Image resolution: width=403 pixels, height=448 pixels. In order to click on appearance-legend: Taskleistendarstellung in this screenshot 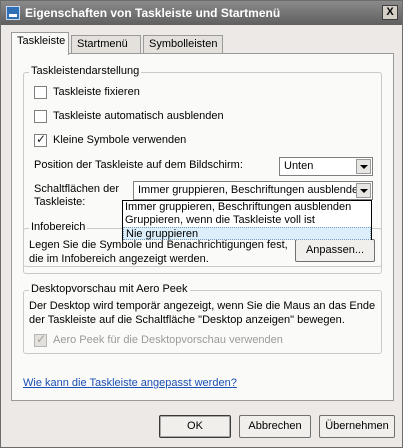, I will do `click(85, 71)`.